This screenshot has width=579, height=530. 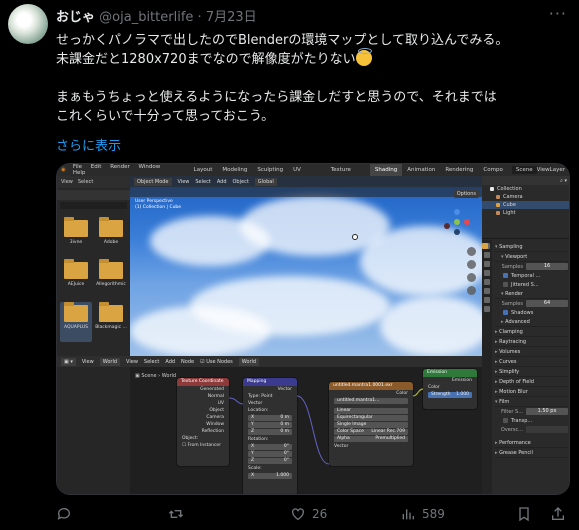 I want to click on filter-size-field: Filter S... 1.50 px, so click(x=531, y=411).